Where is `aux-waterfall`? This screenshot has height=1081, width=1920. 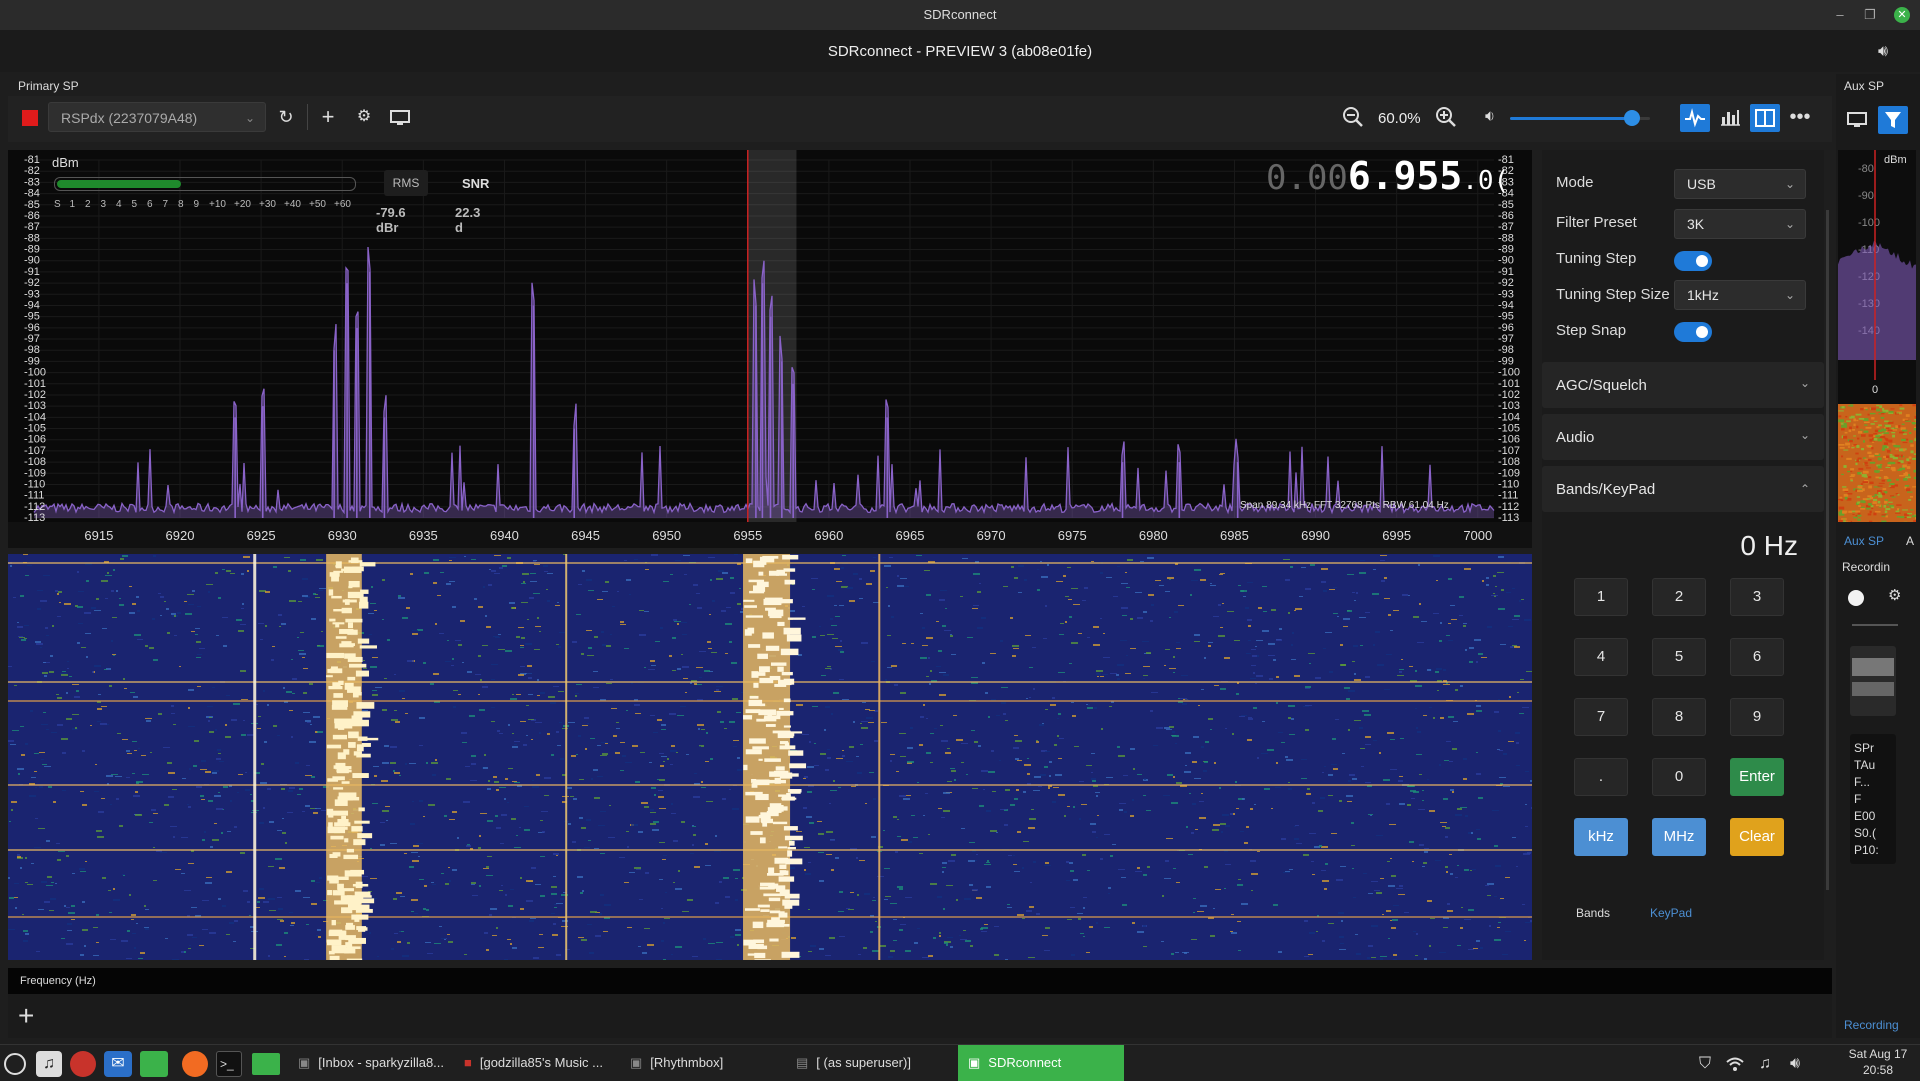
aux-waterfall is located at coordinates (1877, 463).